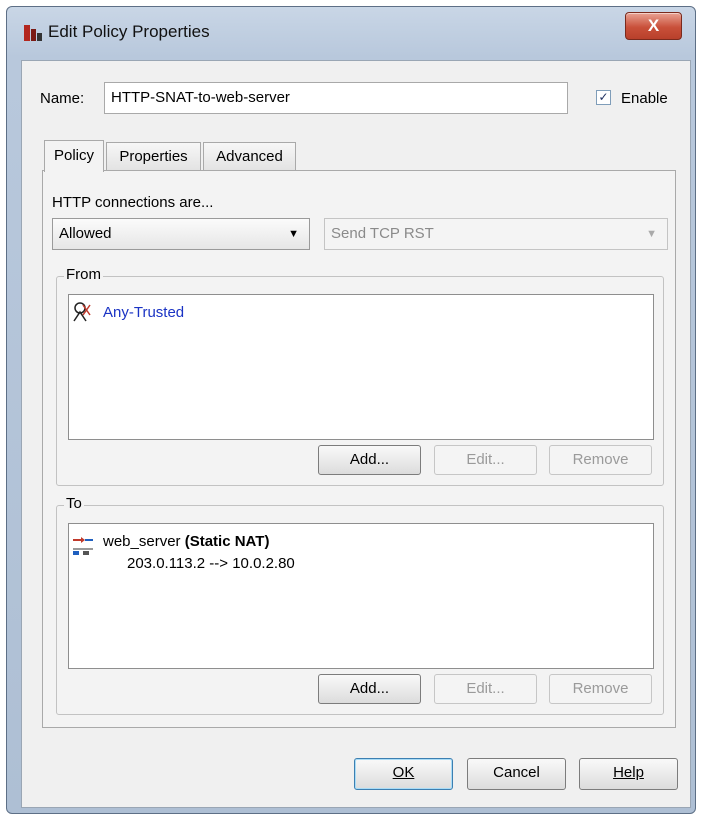 The height and width of the screenshot is (817, 703). Describe the element at coordinates (85, 233) in the screenshot. I see `action-select-value: Allowed` at that location.